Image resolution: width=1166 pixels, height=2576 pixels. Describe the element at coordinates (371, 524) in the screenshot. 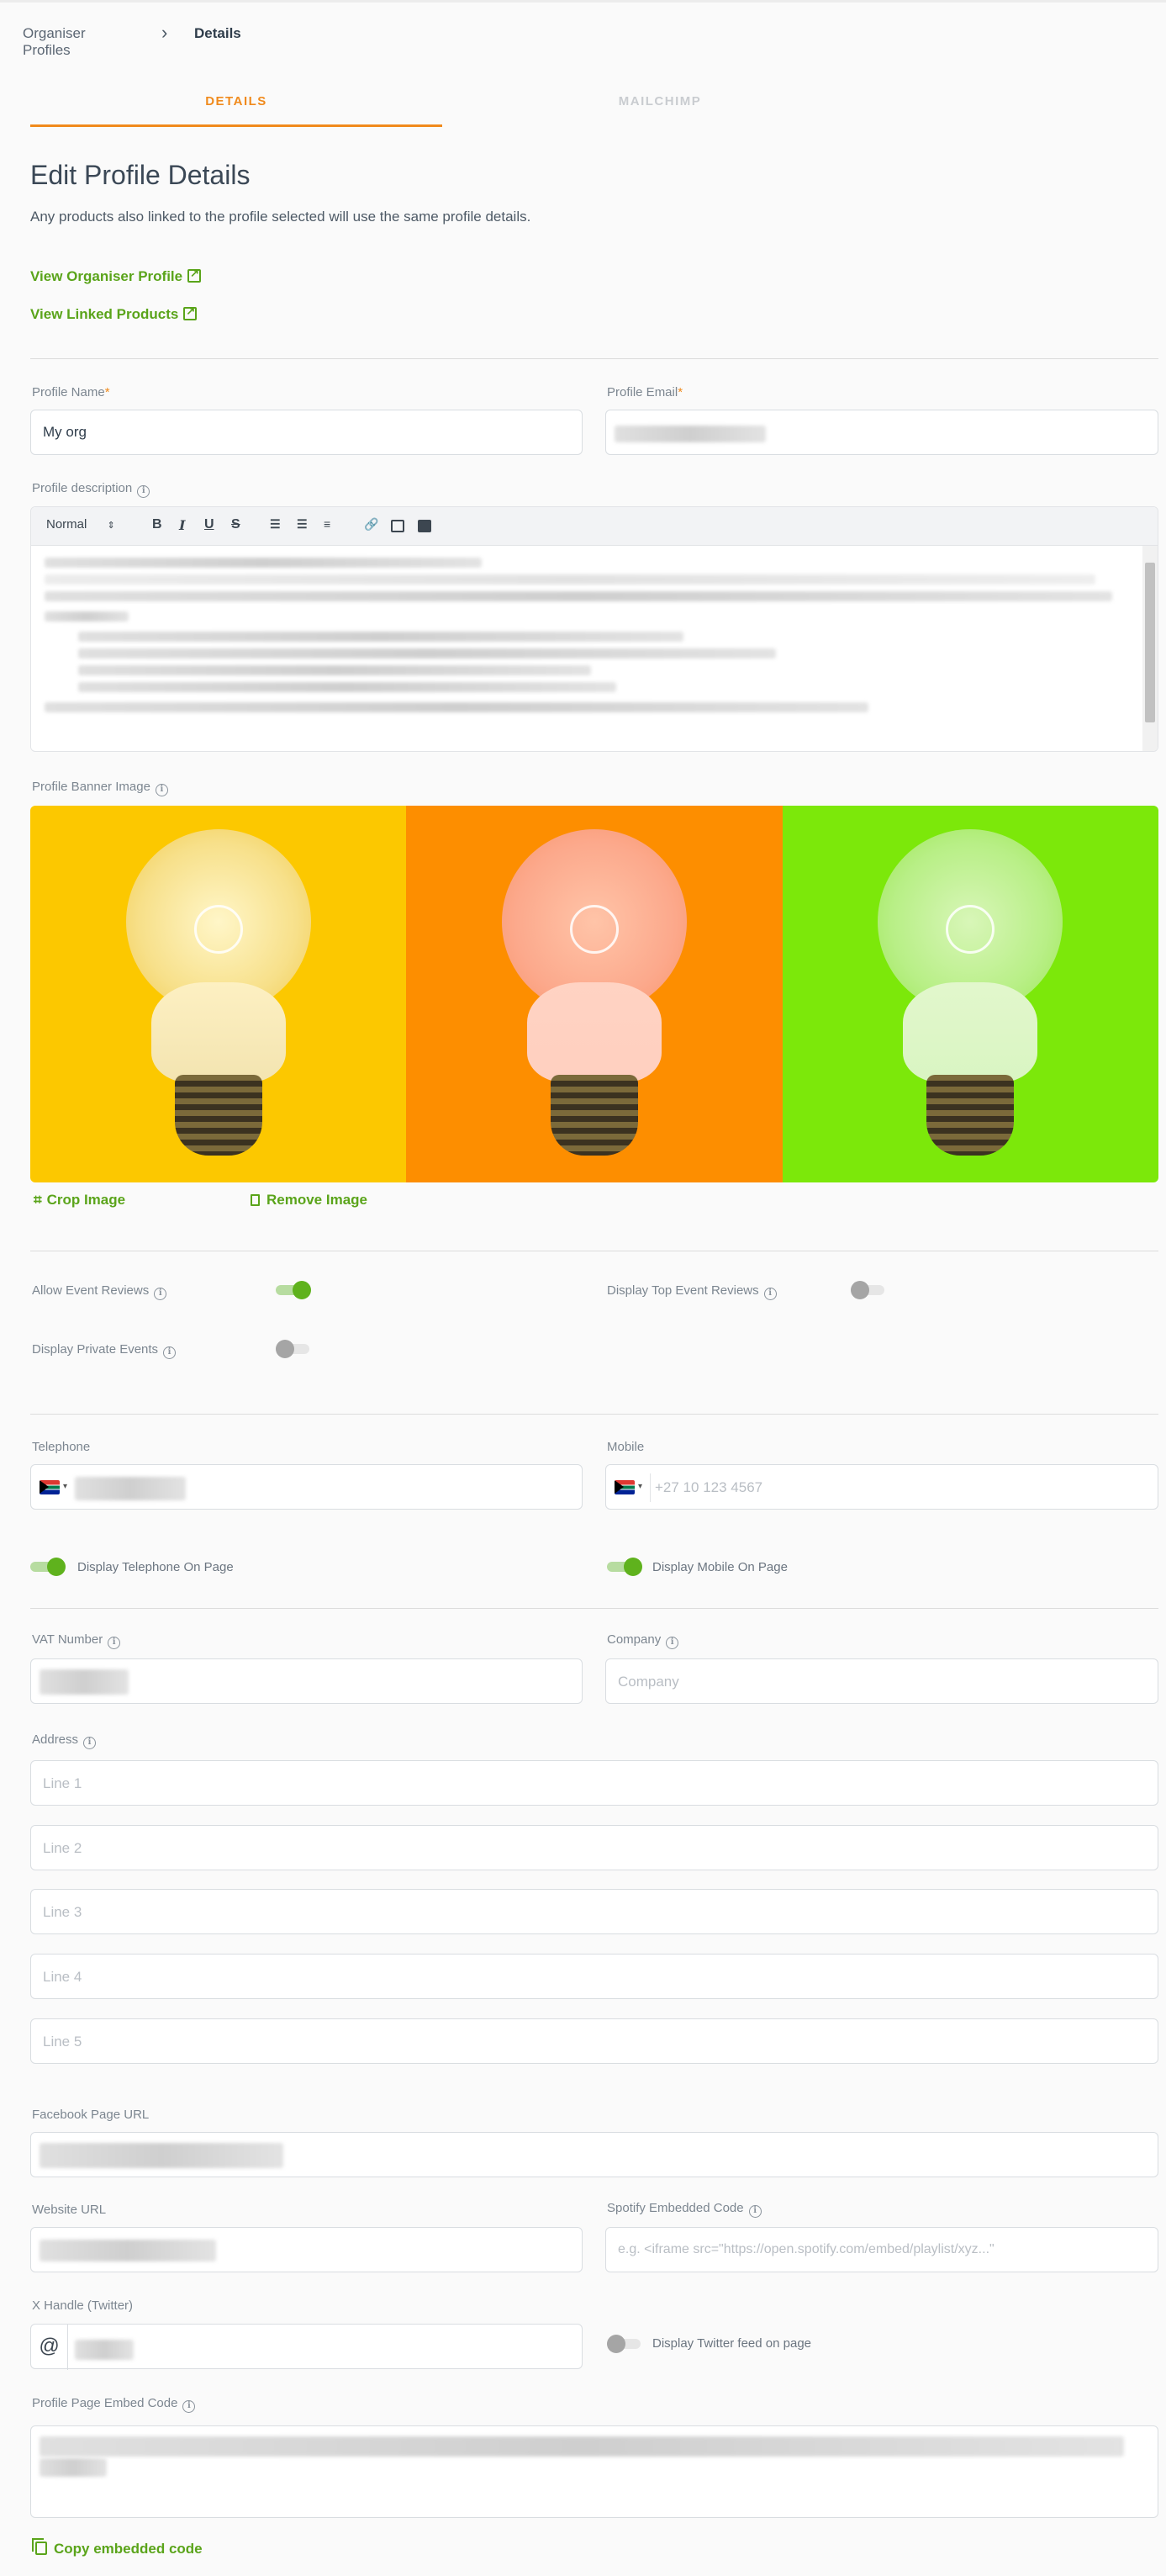

I see `link-icon: 🔗` at that location.